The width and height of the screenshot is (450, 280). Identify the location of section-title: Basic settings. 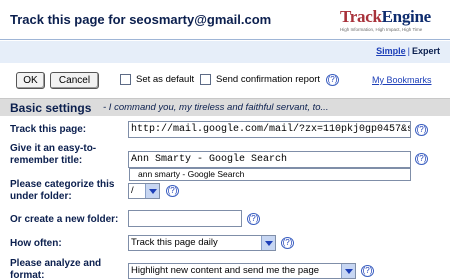
(51, 108).